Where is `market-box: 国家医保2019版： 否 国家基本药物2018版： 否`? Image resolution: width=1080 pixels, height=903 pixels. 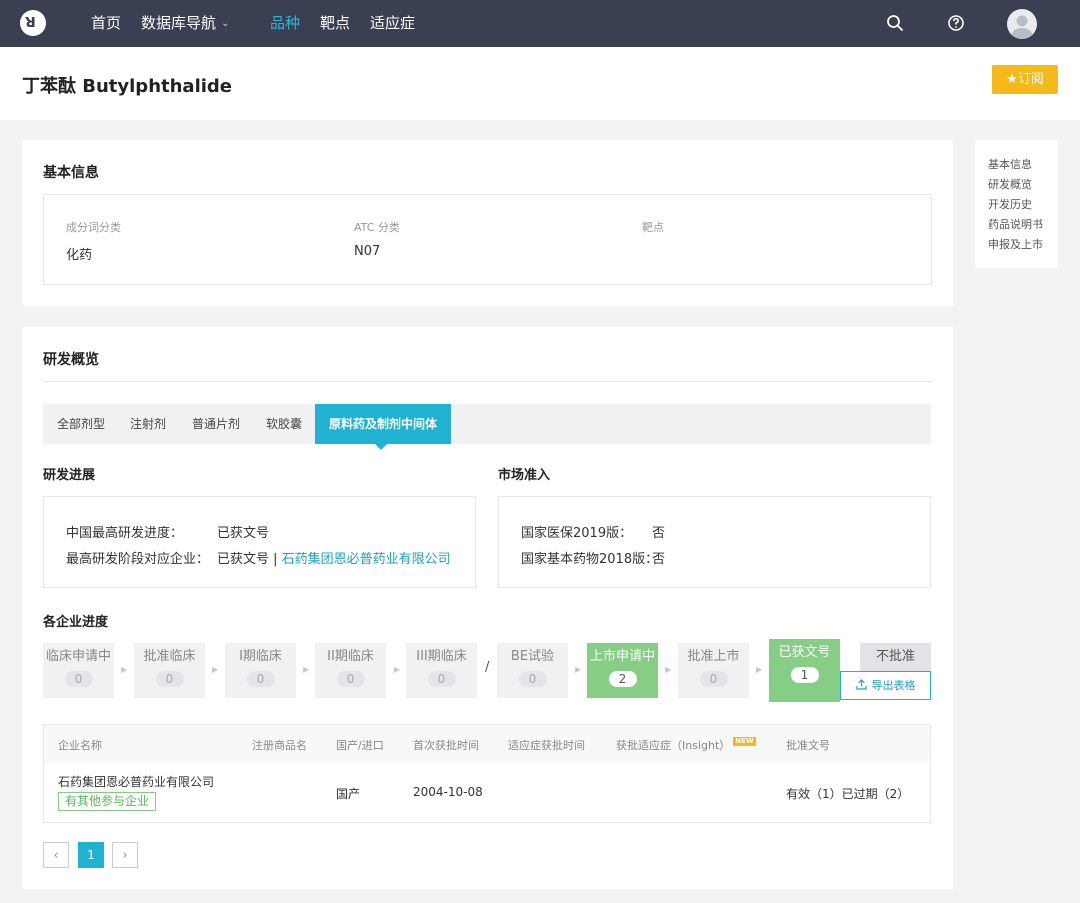
market-box: 国家医保2019版： 否 国家基本药物2018版： 否 is located at coordinates (714, 542).